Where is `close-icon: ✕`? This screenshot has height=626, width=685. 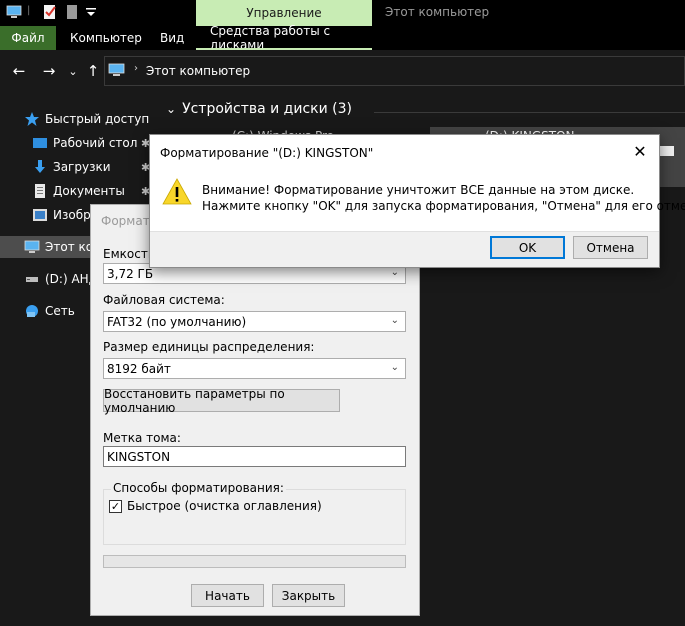 close-icon: ✕ is located at coordinates (640, 151).